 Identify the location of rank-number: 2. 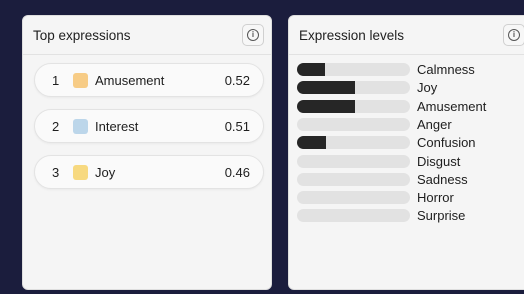
(56, 126).